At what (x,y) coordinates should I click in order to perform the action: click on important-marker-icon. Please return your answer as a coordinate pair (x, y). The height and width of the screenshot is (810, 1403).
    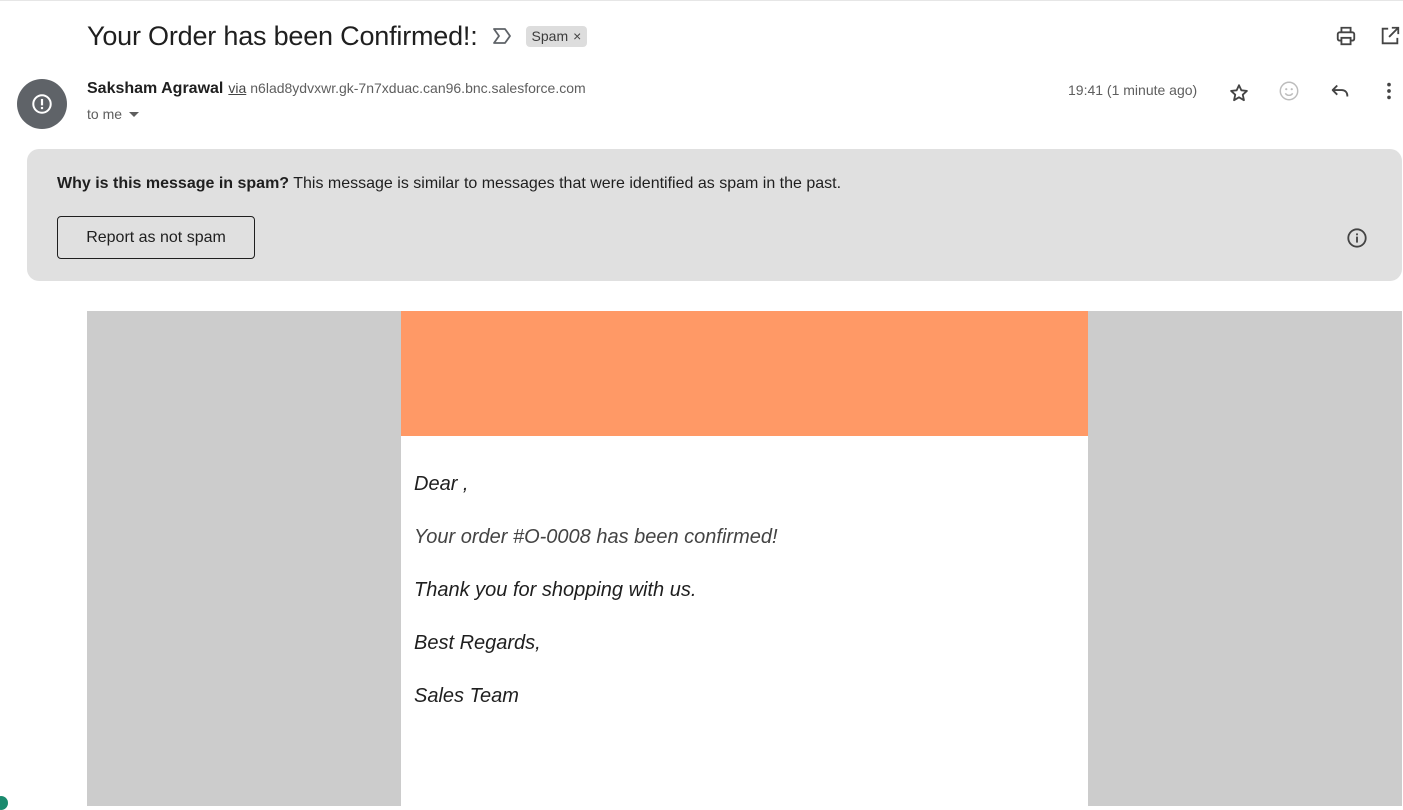
    Looking at the image, I should click on (503, 36).